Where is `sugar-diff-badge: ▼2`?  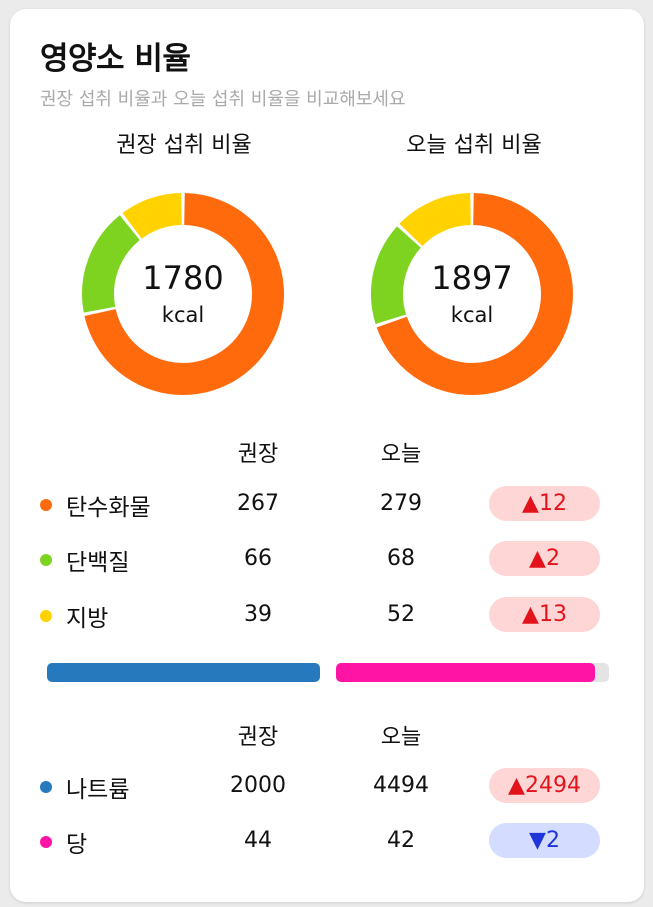 sugar-diff-badge: ▼2 is located at coordinates (544, 840).